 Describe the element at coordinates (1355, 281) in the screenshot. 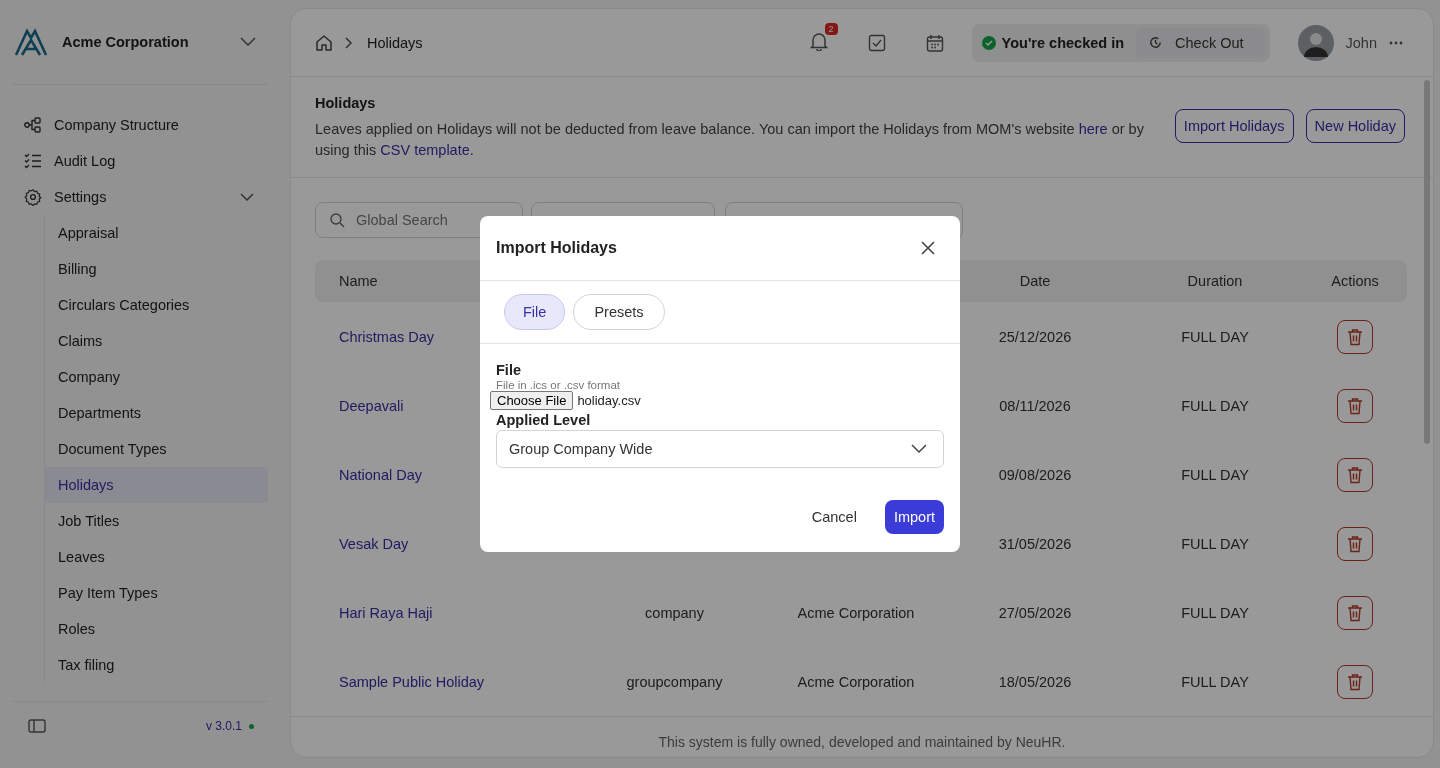

I see `column-header: Actions` at that location.